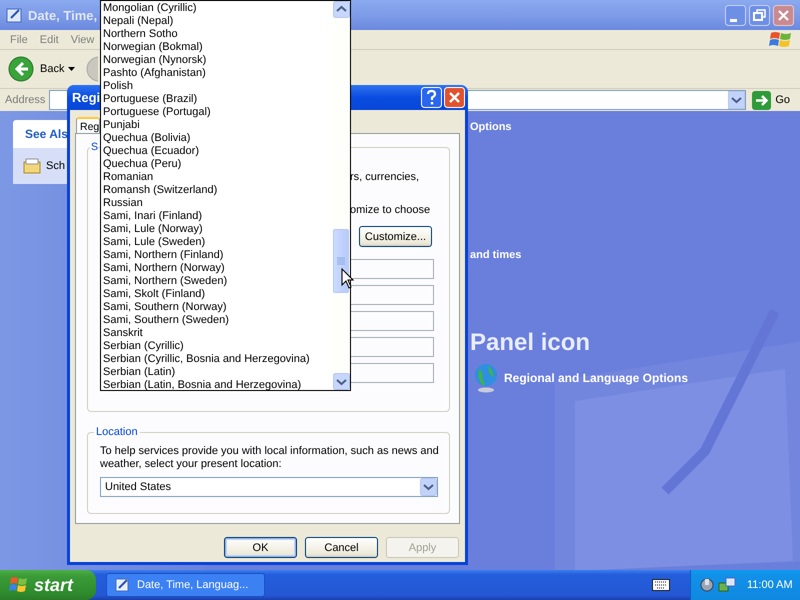 This screenshot has width=800, height=600. I want to click on help-button, so click(431, 97).